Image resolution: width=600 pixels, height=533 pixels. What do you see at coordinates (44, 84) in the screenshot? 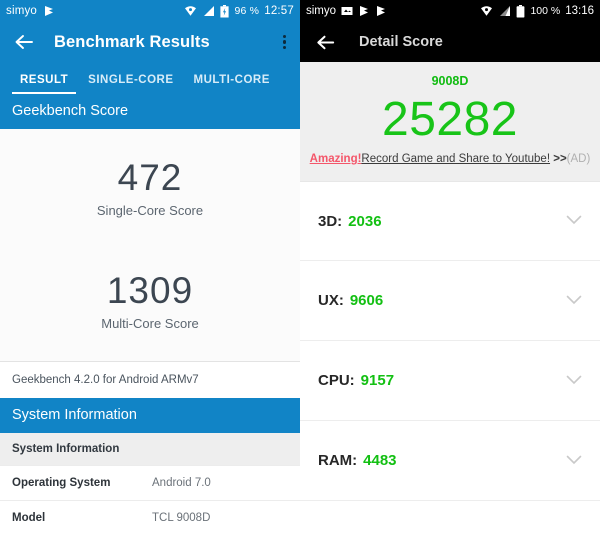
I see `tab-result: RESULT` at bounding box center [44, 84].